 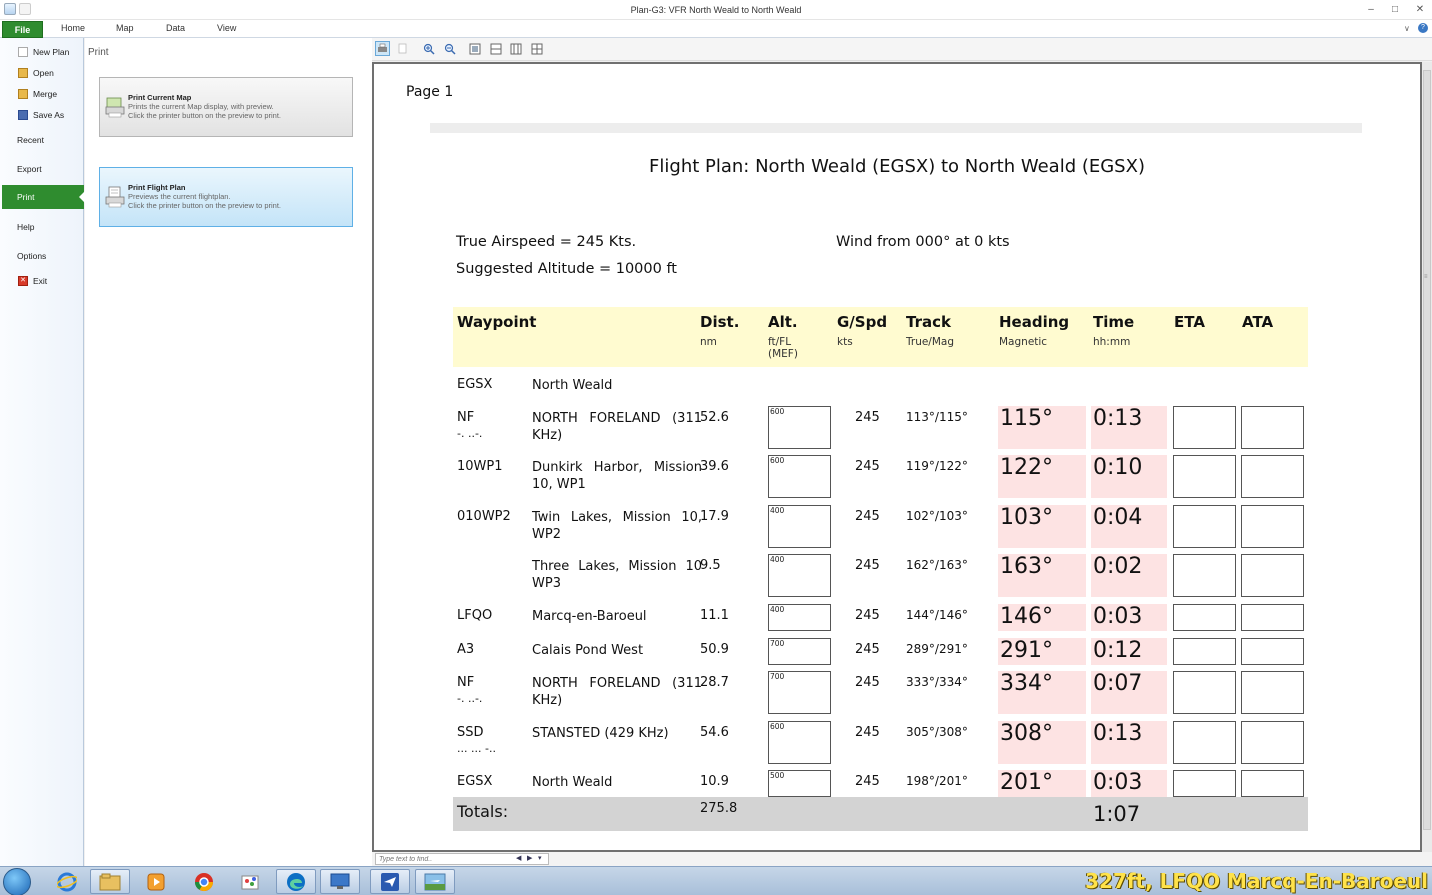 What do you see at coordinates (42, 140) in the screenshot?
I see `nav-recent: Recent` at bounding box center [42, 140].